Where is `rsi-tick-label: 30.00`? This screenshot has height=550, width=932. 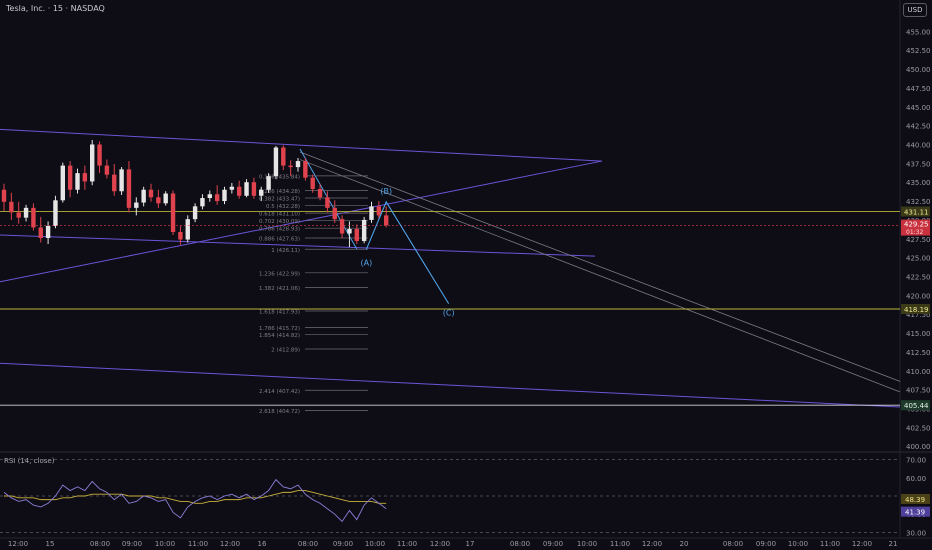 rsi-tick-label: 30.00 is located at coordinates (916, 533).